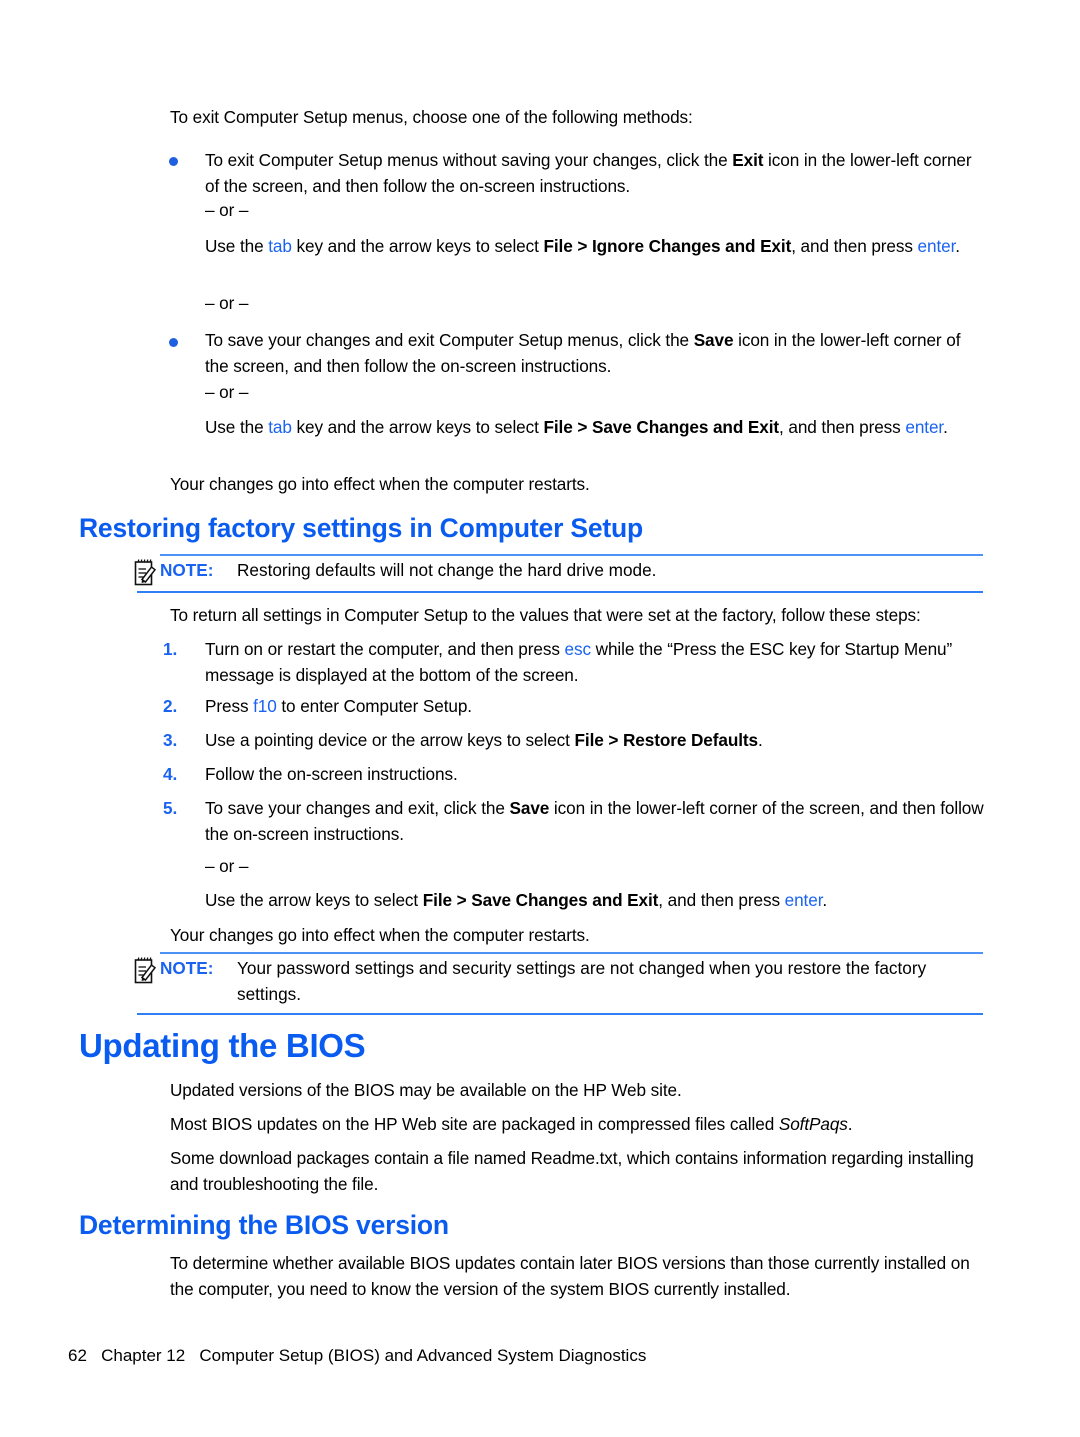 The width and height of the screenshot is (1080, 1437). I want to click on heading-determining-bios-version: Determining the BIOS version, so click(264, 1225).